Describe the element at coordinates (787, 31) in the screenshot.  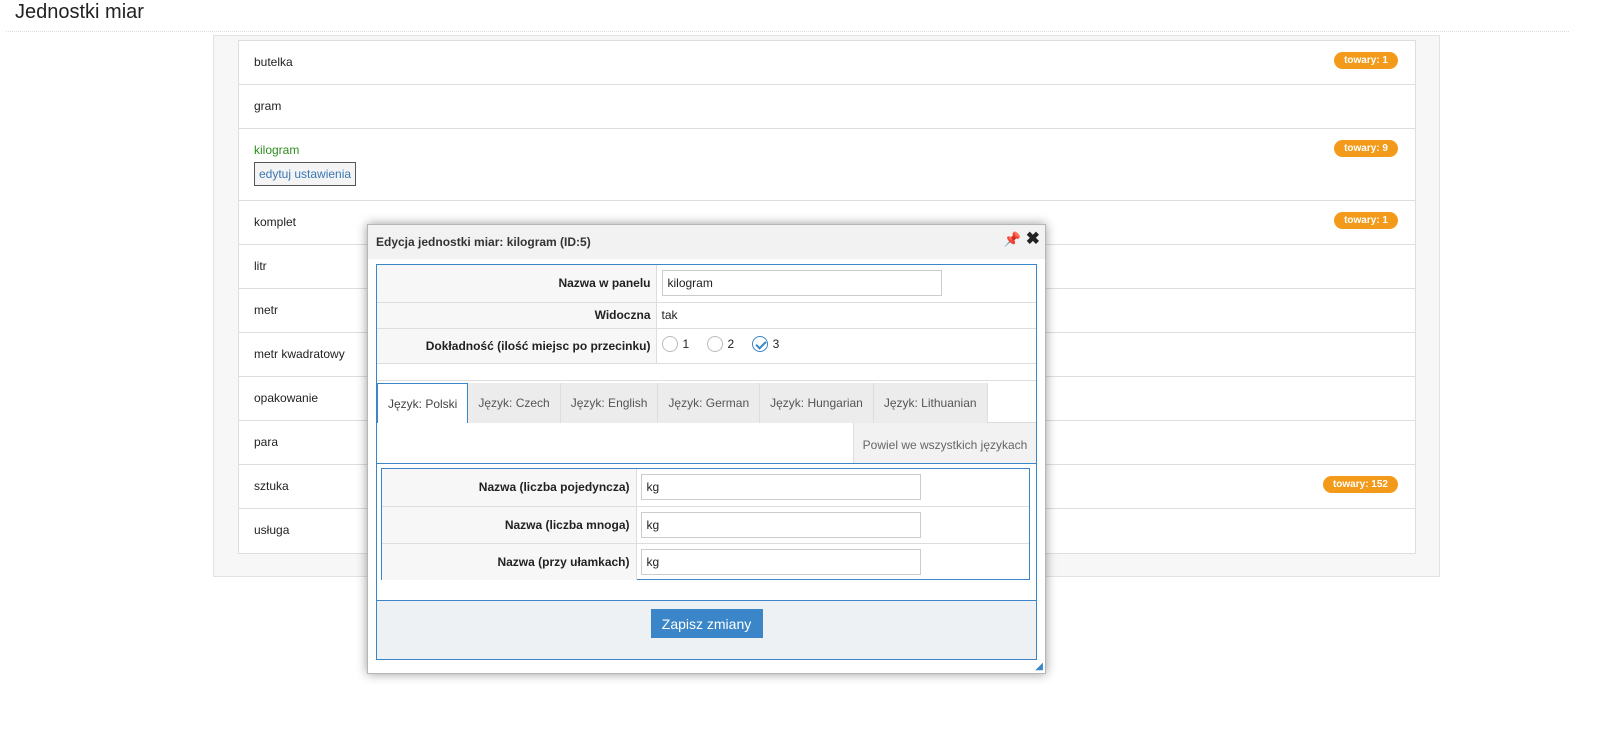
I see `title-divider` at that location.